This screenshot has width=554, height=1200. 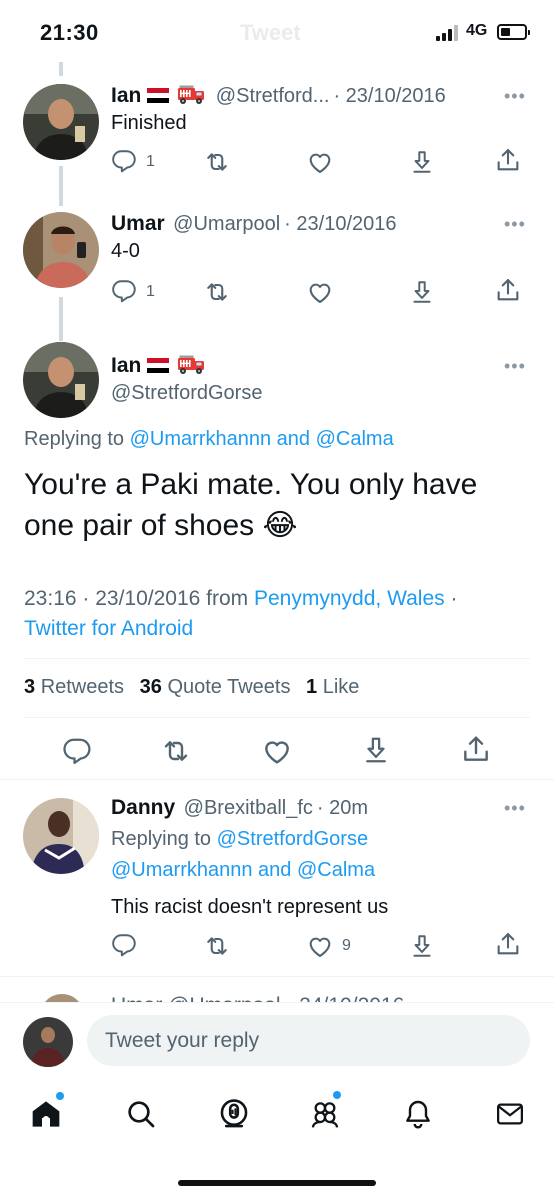 What do you see at coordinates (308, 1040) in the screenshot?
I see `reply-input: Tweet your reply` at bounding box center [308, 1040].